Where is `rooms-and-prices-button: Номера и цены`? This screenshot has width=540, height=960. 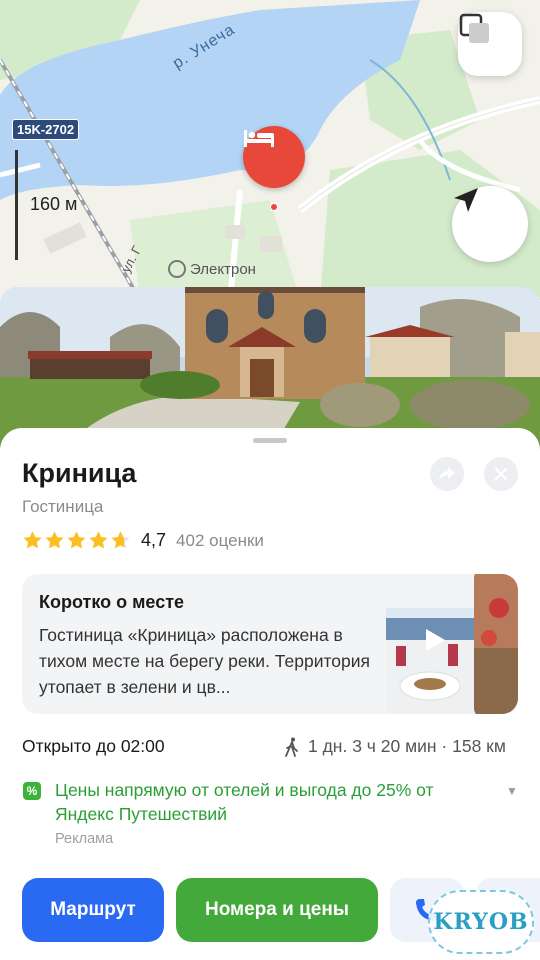
rooms-and-prices-button: Номера и цены is located at coordinates (277, 910).